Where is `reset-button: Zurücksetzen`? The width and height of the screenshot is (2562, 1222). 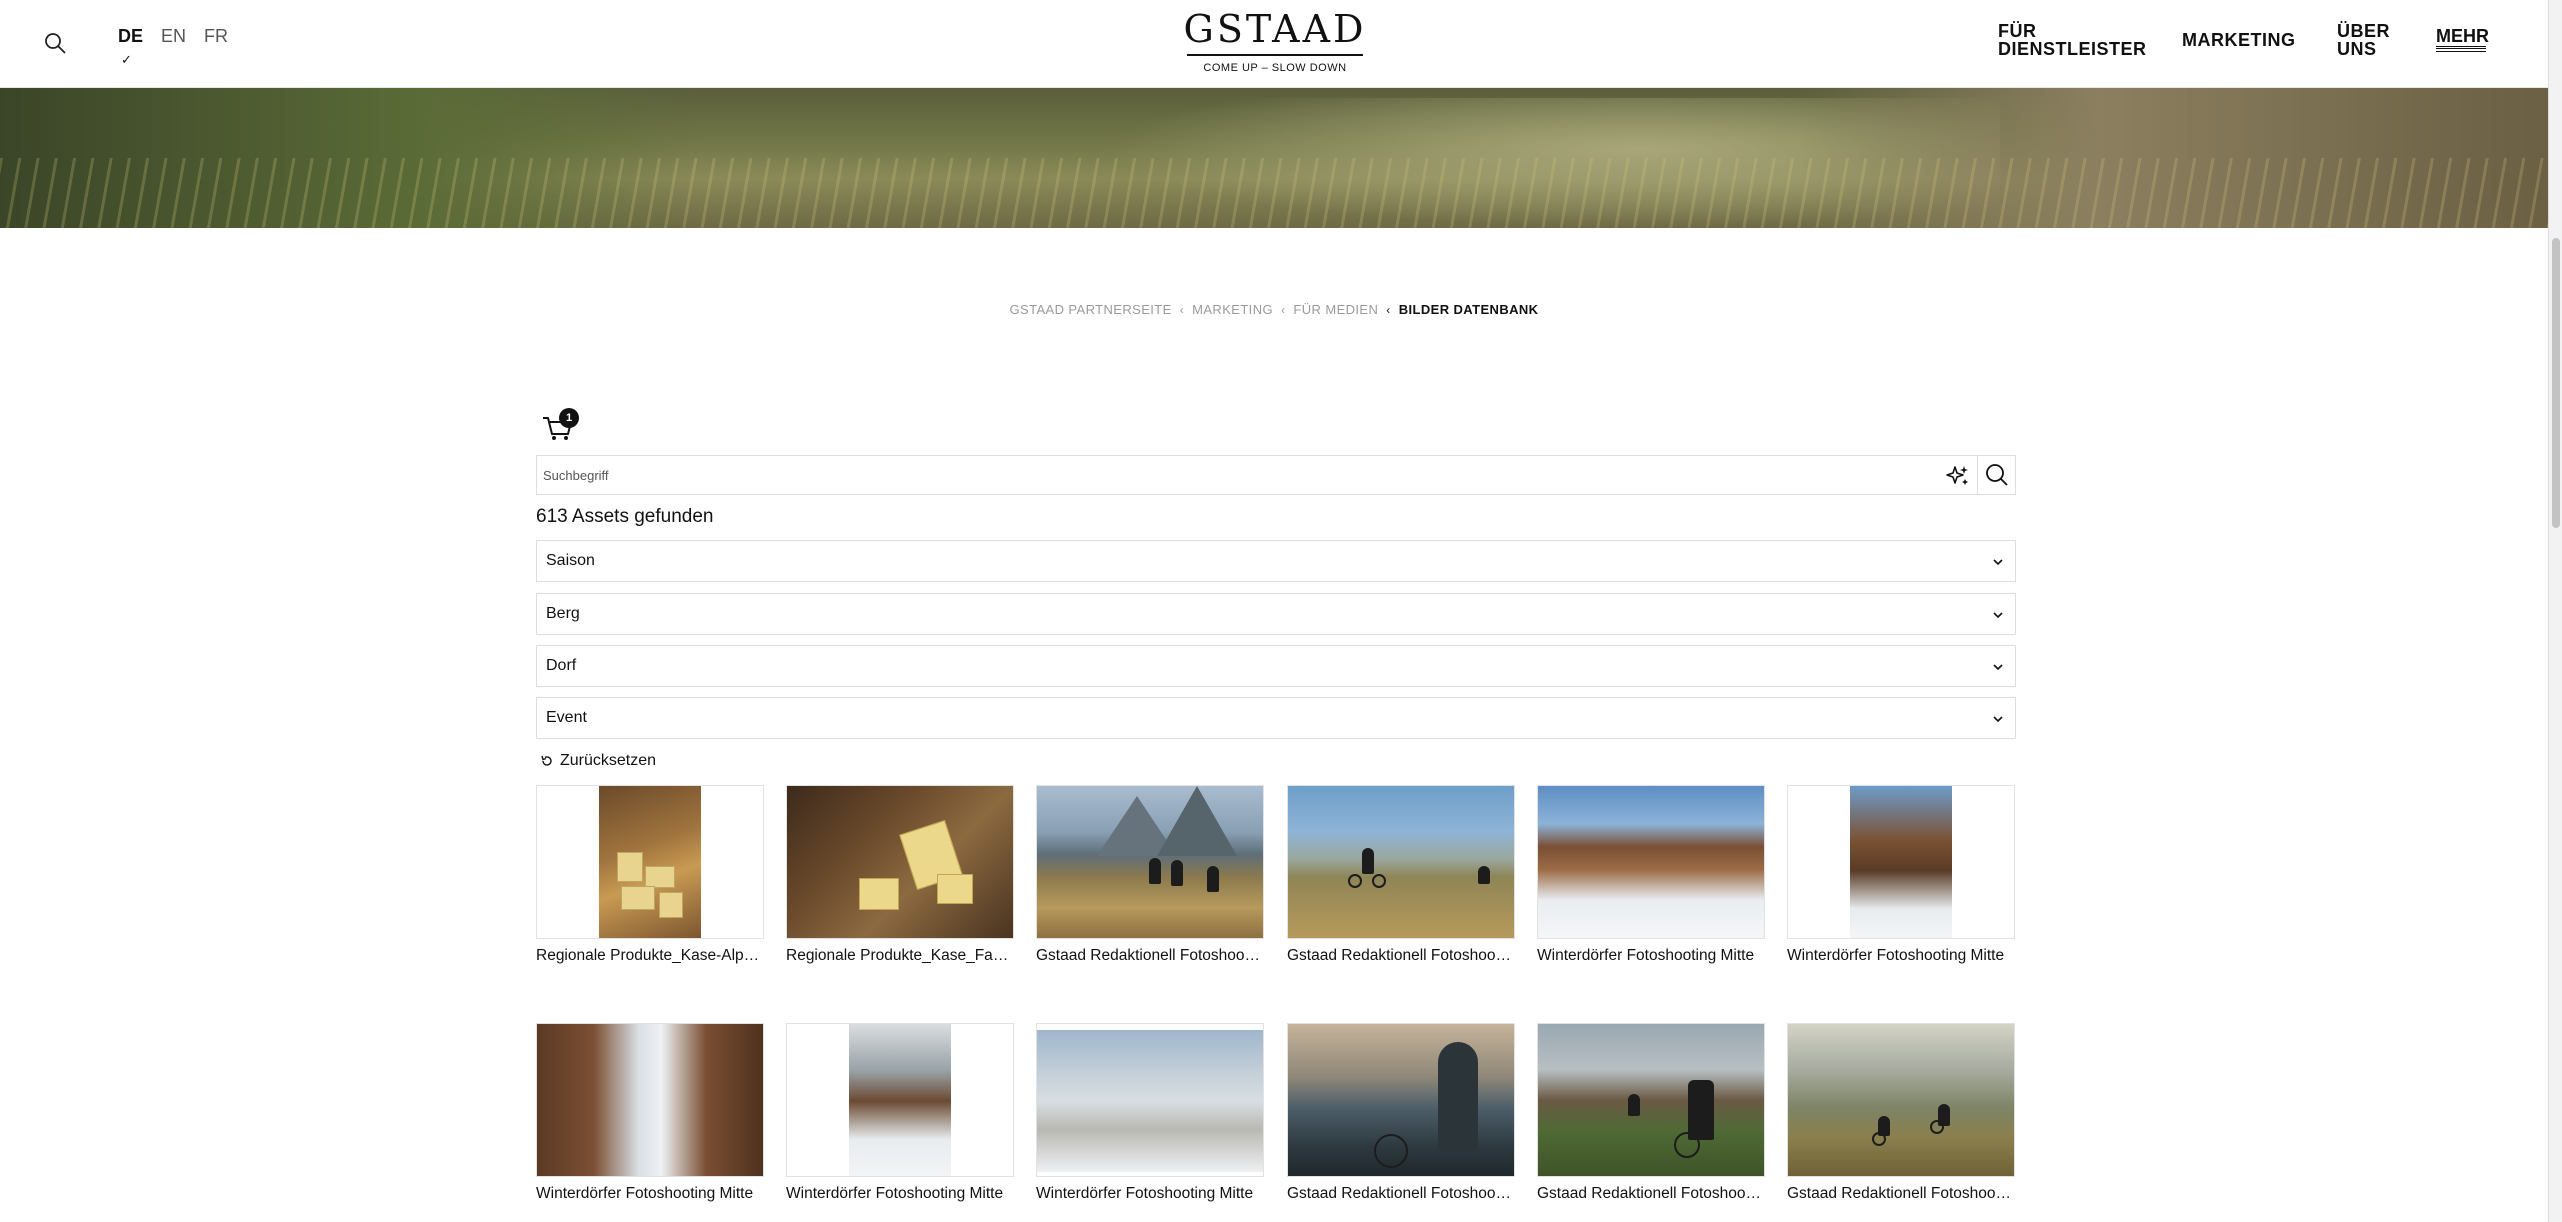
reset-button: Zurücksetzen is located at coordinates (598, 761).